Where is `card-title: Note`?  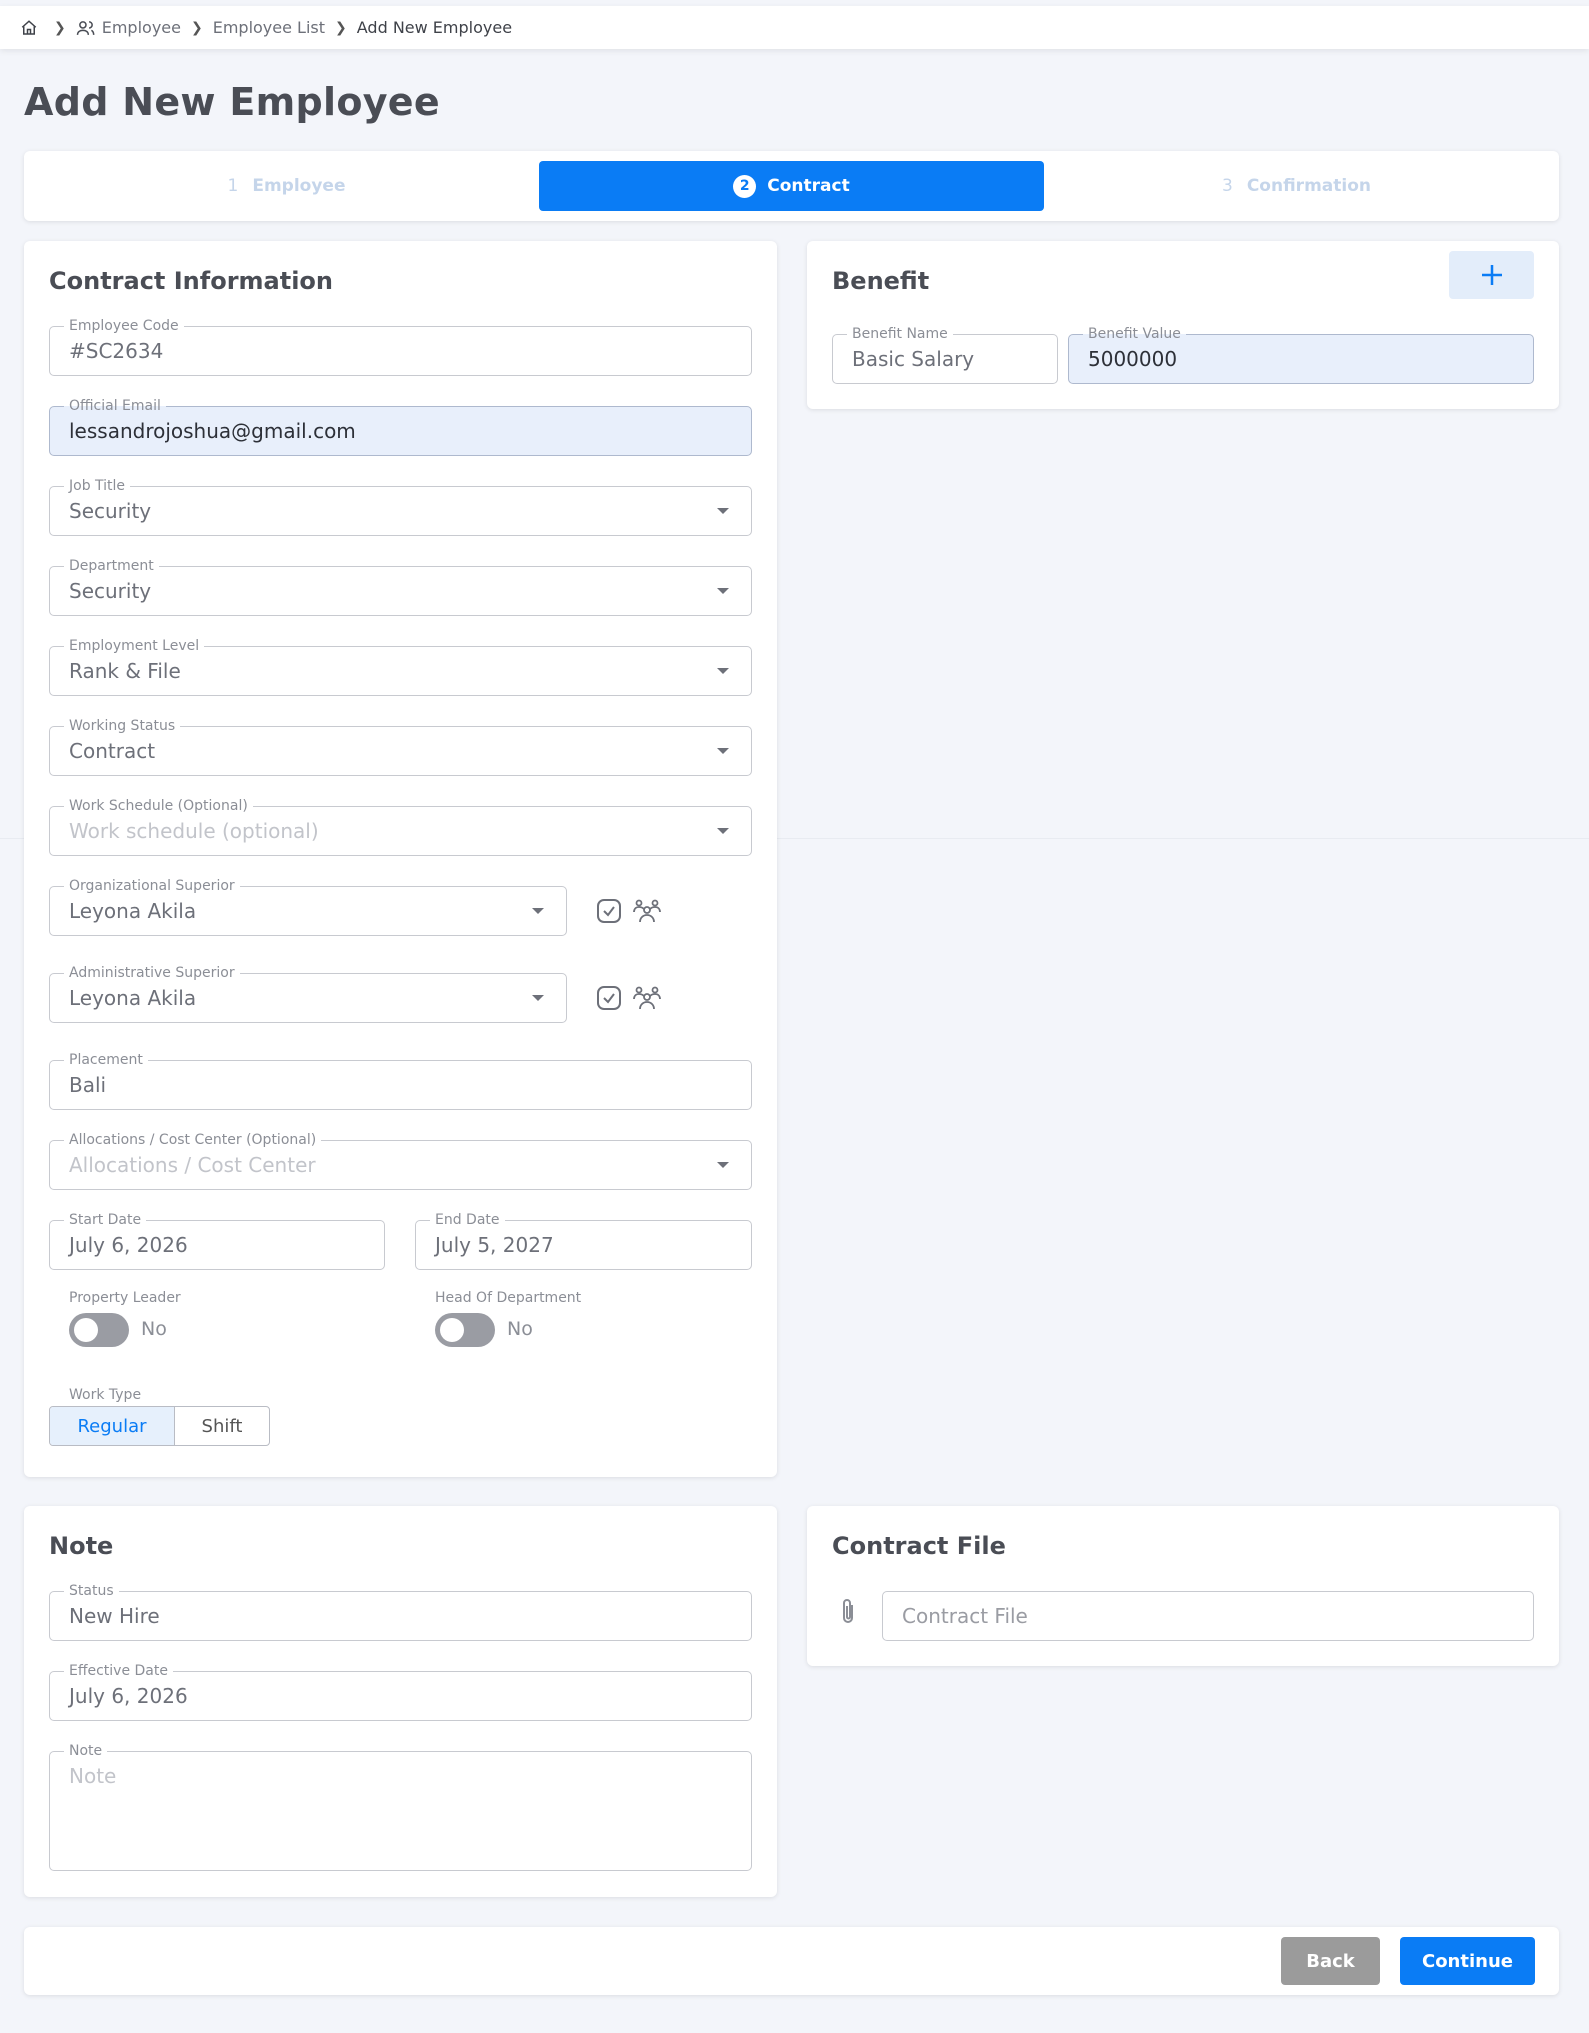
card-title: Note is located at coordinates (81, 1546).